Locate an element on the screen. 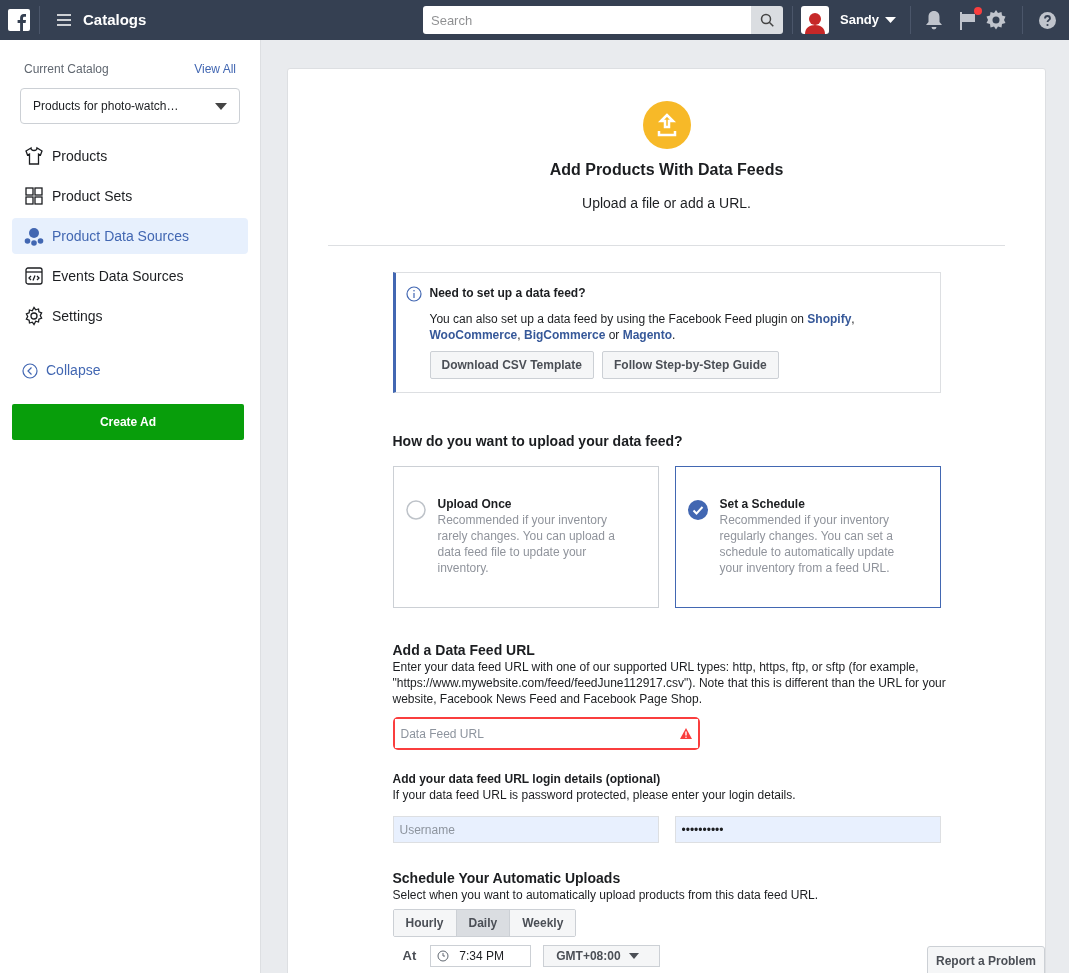 This screenshot has width=1069, height=973. search-button is located at coordinates (767, 20).